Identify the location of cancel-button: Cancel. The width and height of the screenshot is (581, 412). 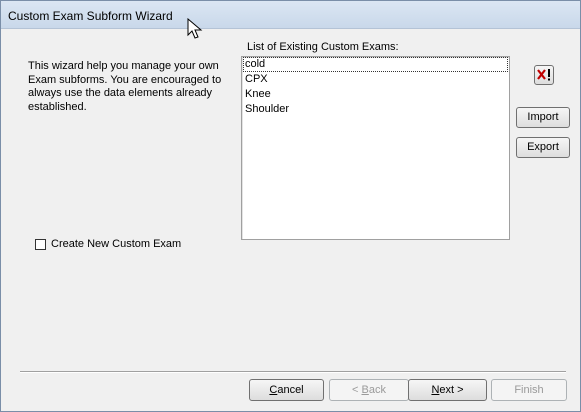
(286, 390).